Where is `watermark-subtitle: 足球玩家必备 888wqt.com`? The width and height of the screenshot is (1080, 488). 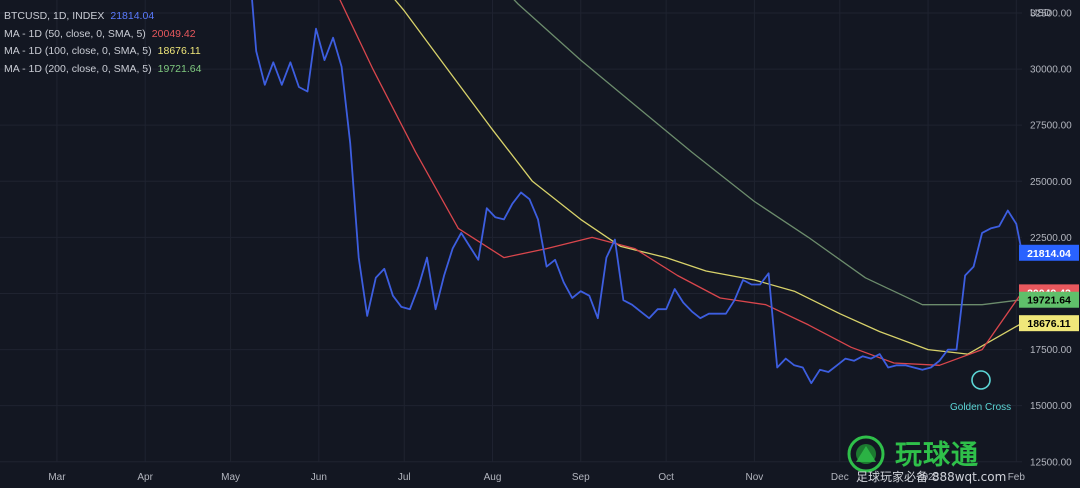 watermark-subtitle: 足球玩家必备 888wqt.com is located at coordinates (931, 477).